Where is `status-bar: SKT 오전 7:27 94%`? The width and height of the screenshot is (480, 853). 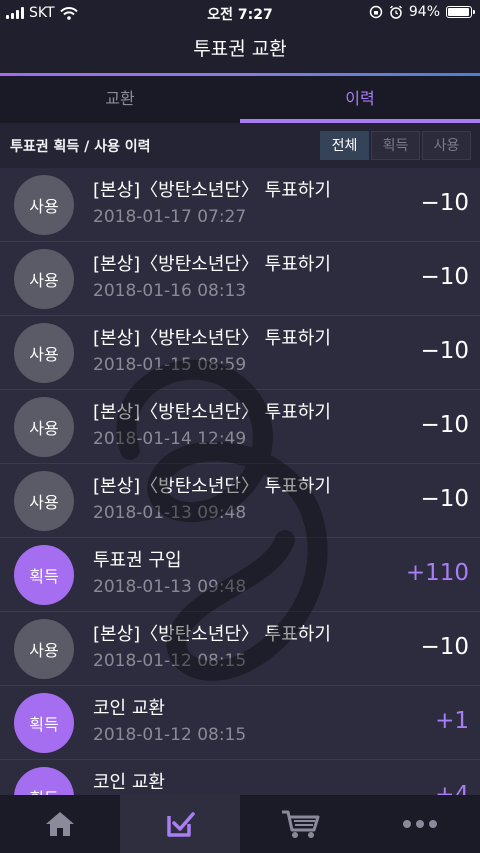
status-bar: SKT 오전 7:27 94% is located at coordinates (240, 13).